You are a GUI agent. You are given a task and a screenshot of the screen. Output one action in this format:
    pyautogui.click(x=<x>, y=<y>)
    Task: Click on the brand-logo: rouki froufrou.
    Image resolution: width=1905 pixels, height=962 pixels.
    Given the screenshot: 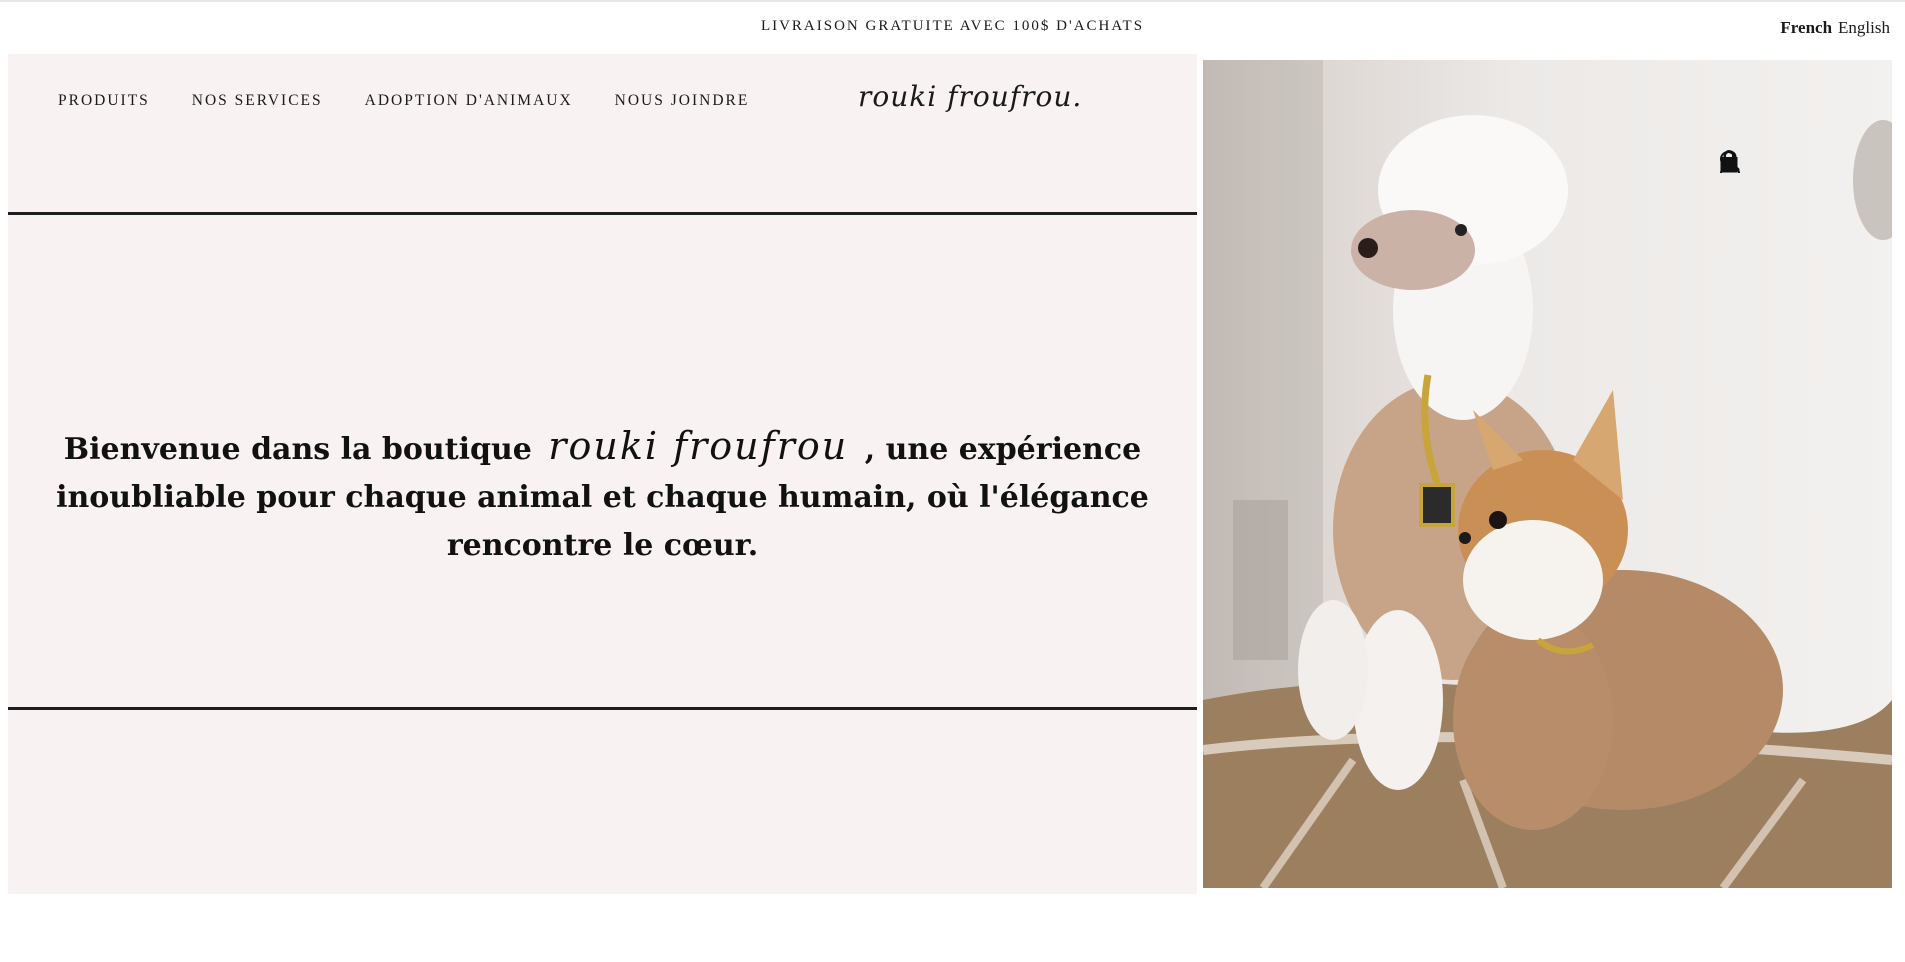 What is the action you would take?
    pyautogui.click(x=970, y=96)
    